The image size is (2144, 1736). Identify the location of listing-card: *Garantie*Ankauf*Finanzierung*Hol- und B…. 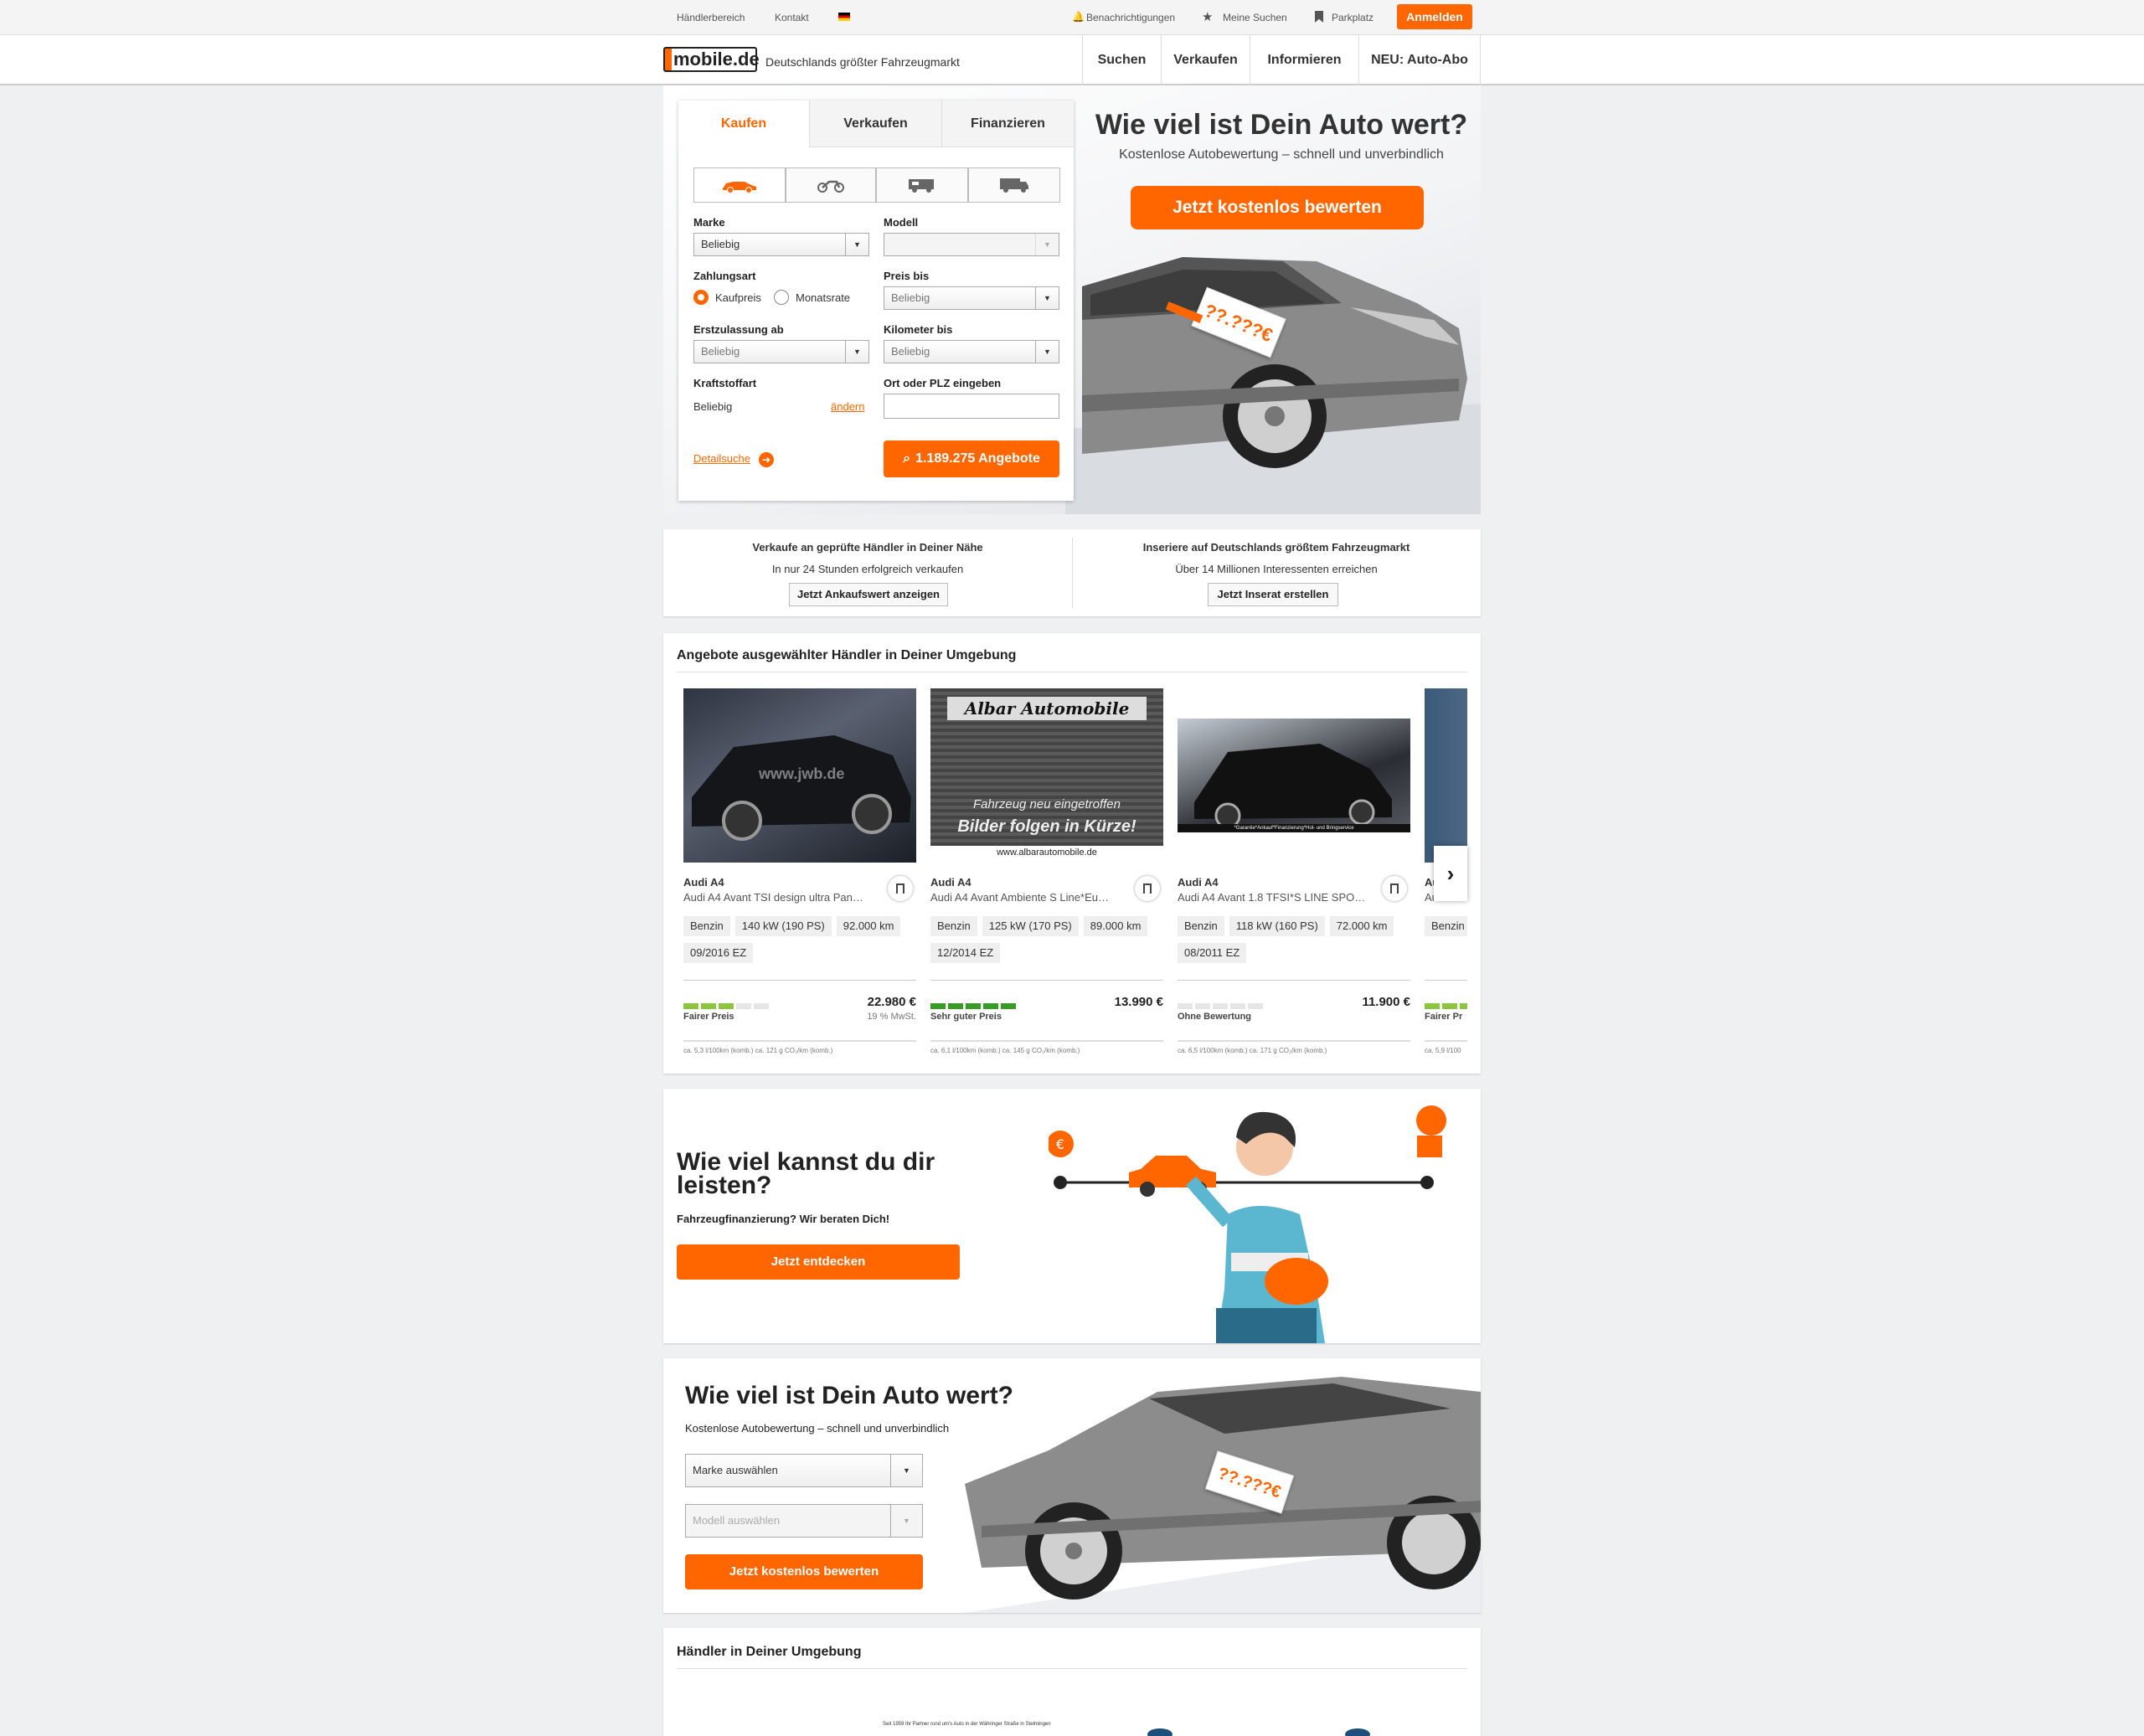
(1295, 871).